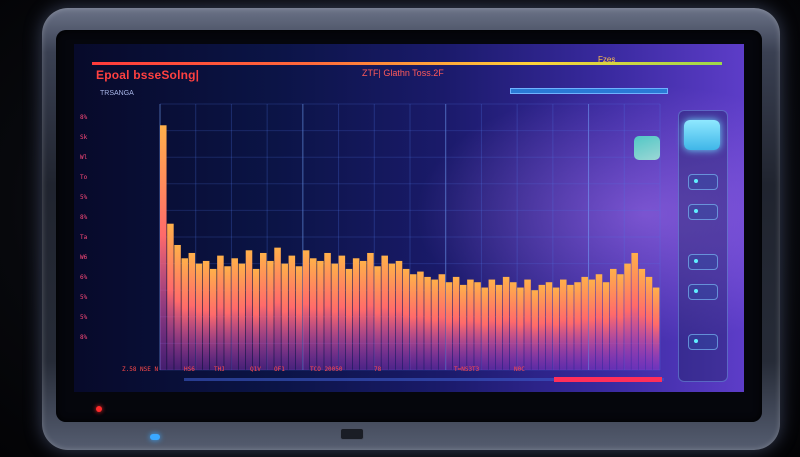  What do you see at coordinates (519, 369) in the screenshot?
I see `bottom-readout: N0C` at bounding box center [519, 369].